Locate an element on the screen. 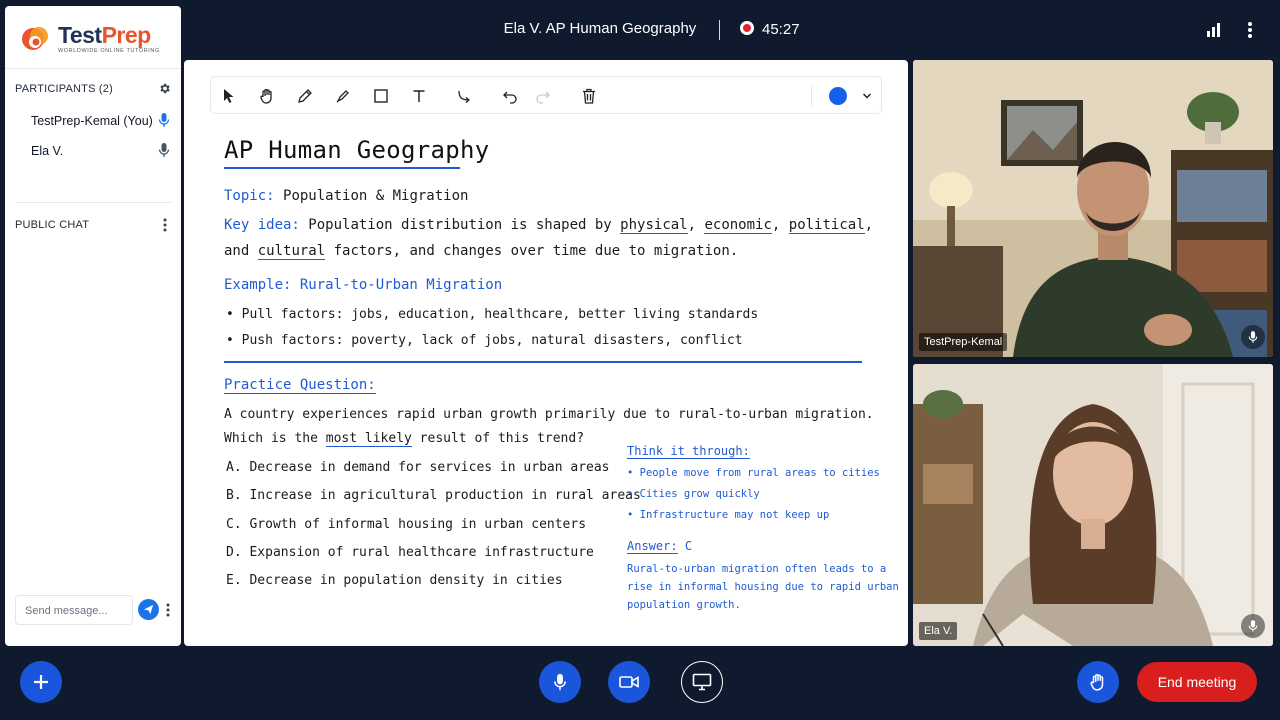 The height and width of the screenshot is (720, 1280). keyword-economic: economic is located at coordinates (738, 225).